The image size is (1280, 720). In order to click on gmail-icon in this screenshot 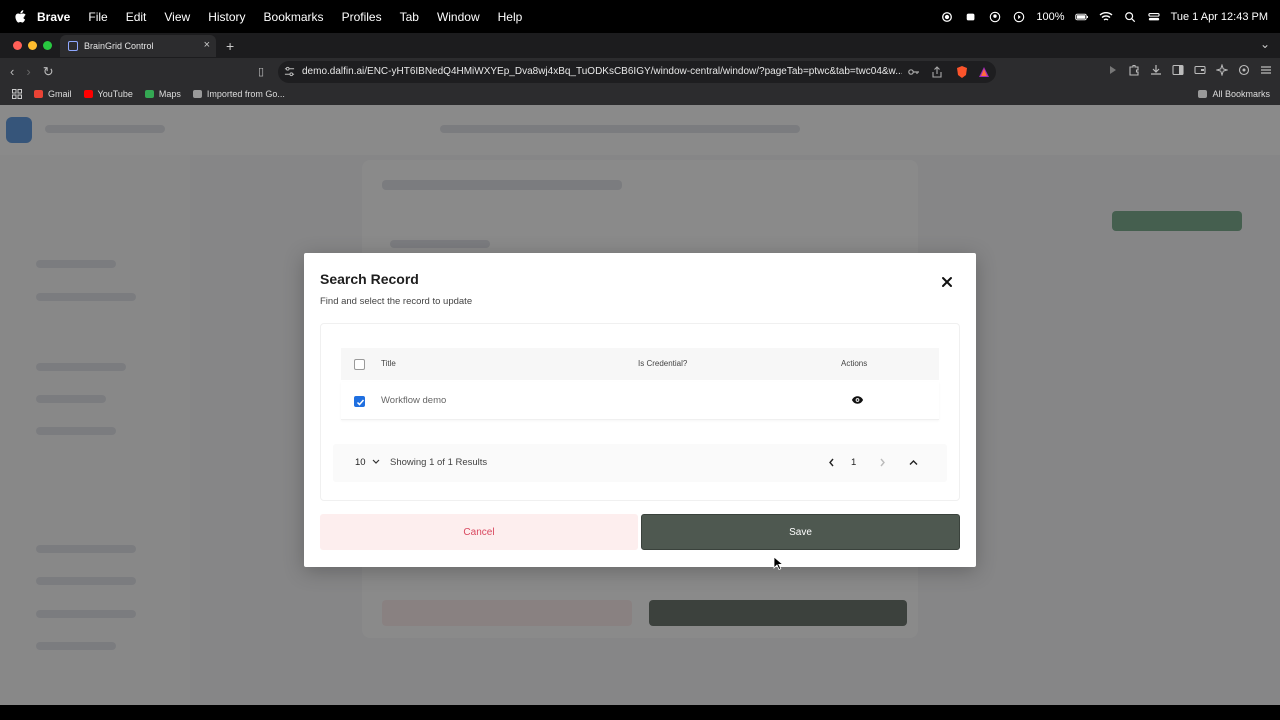, I will do `click(38, 94)`.